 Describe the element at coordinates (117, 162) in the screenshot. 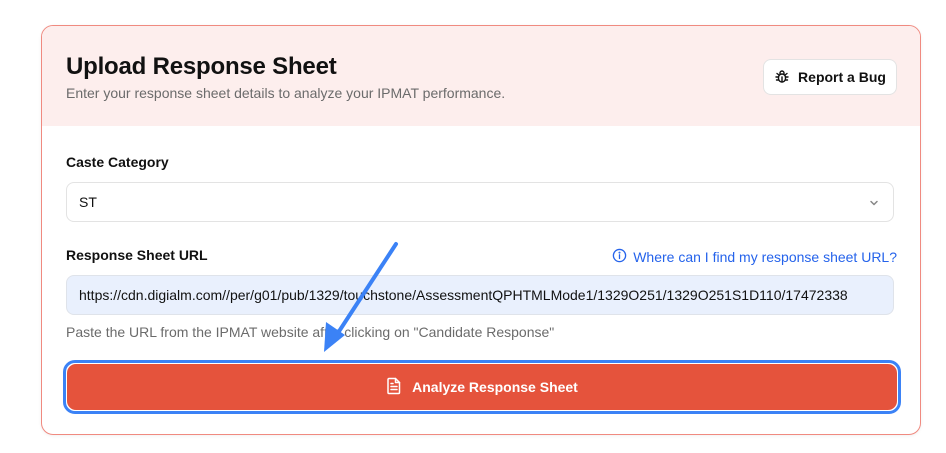

I see `caste-category-label: Caste Category` at that location.